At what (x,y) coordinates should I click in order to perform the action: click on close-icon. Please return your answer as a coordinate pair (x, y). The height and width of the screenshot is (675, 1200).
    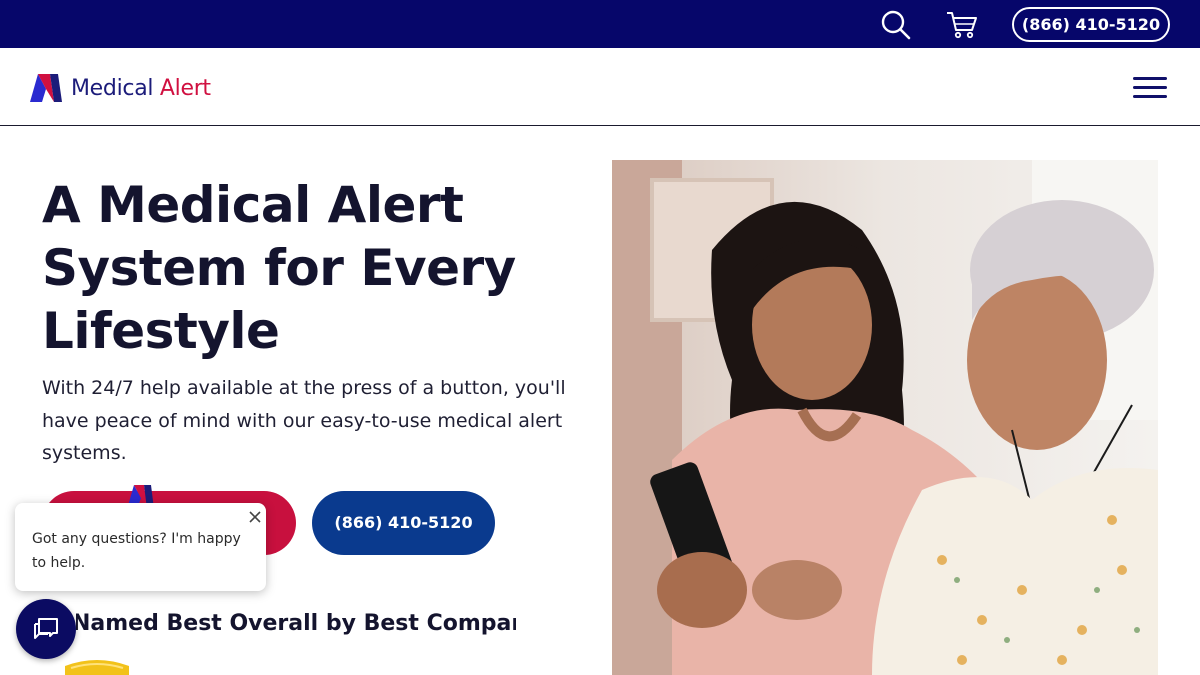
    Looking at the image, I should click on (255, 517).